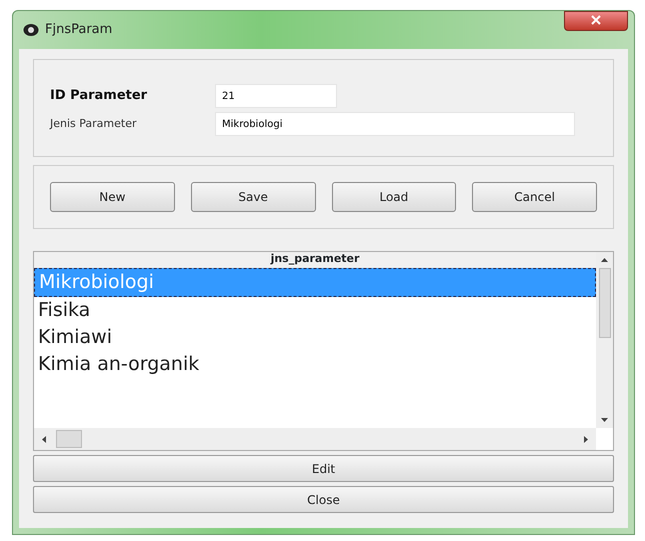  Describe the element at coordinates (604, 260) in the screenshot. I see `up-arrow-icon` at that location.